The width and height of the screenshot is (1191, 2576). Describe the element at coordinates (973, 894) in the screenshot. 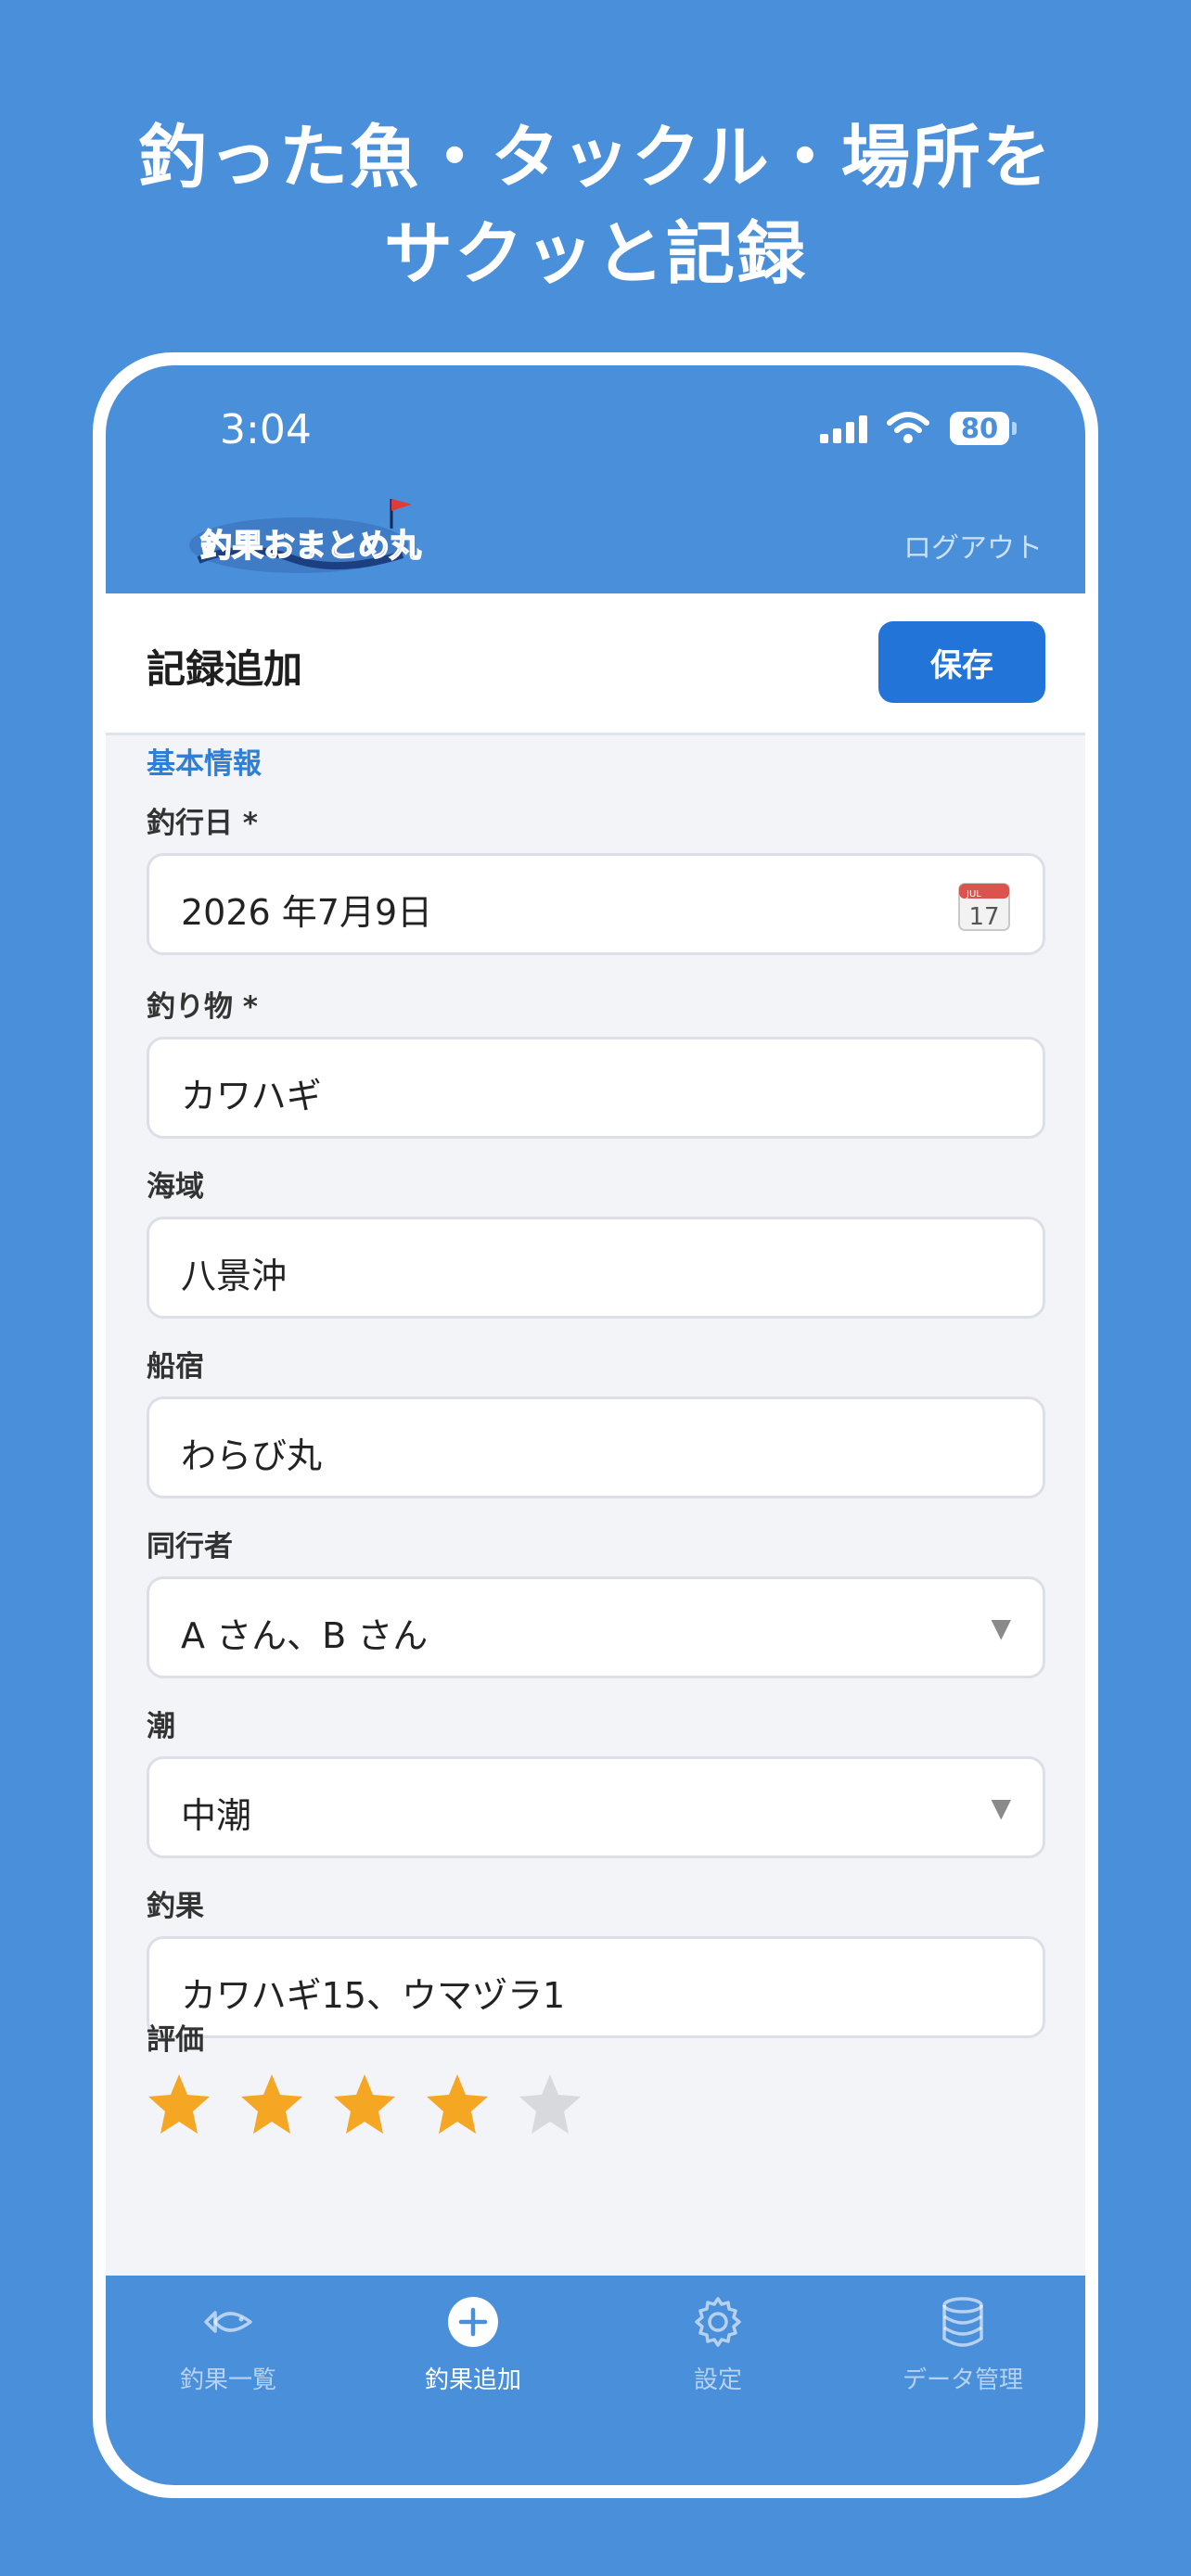

I see `calendar-month: JUL` at that location.